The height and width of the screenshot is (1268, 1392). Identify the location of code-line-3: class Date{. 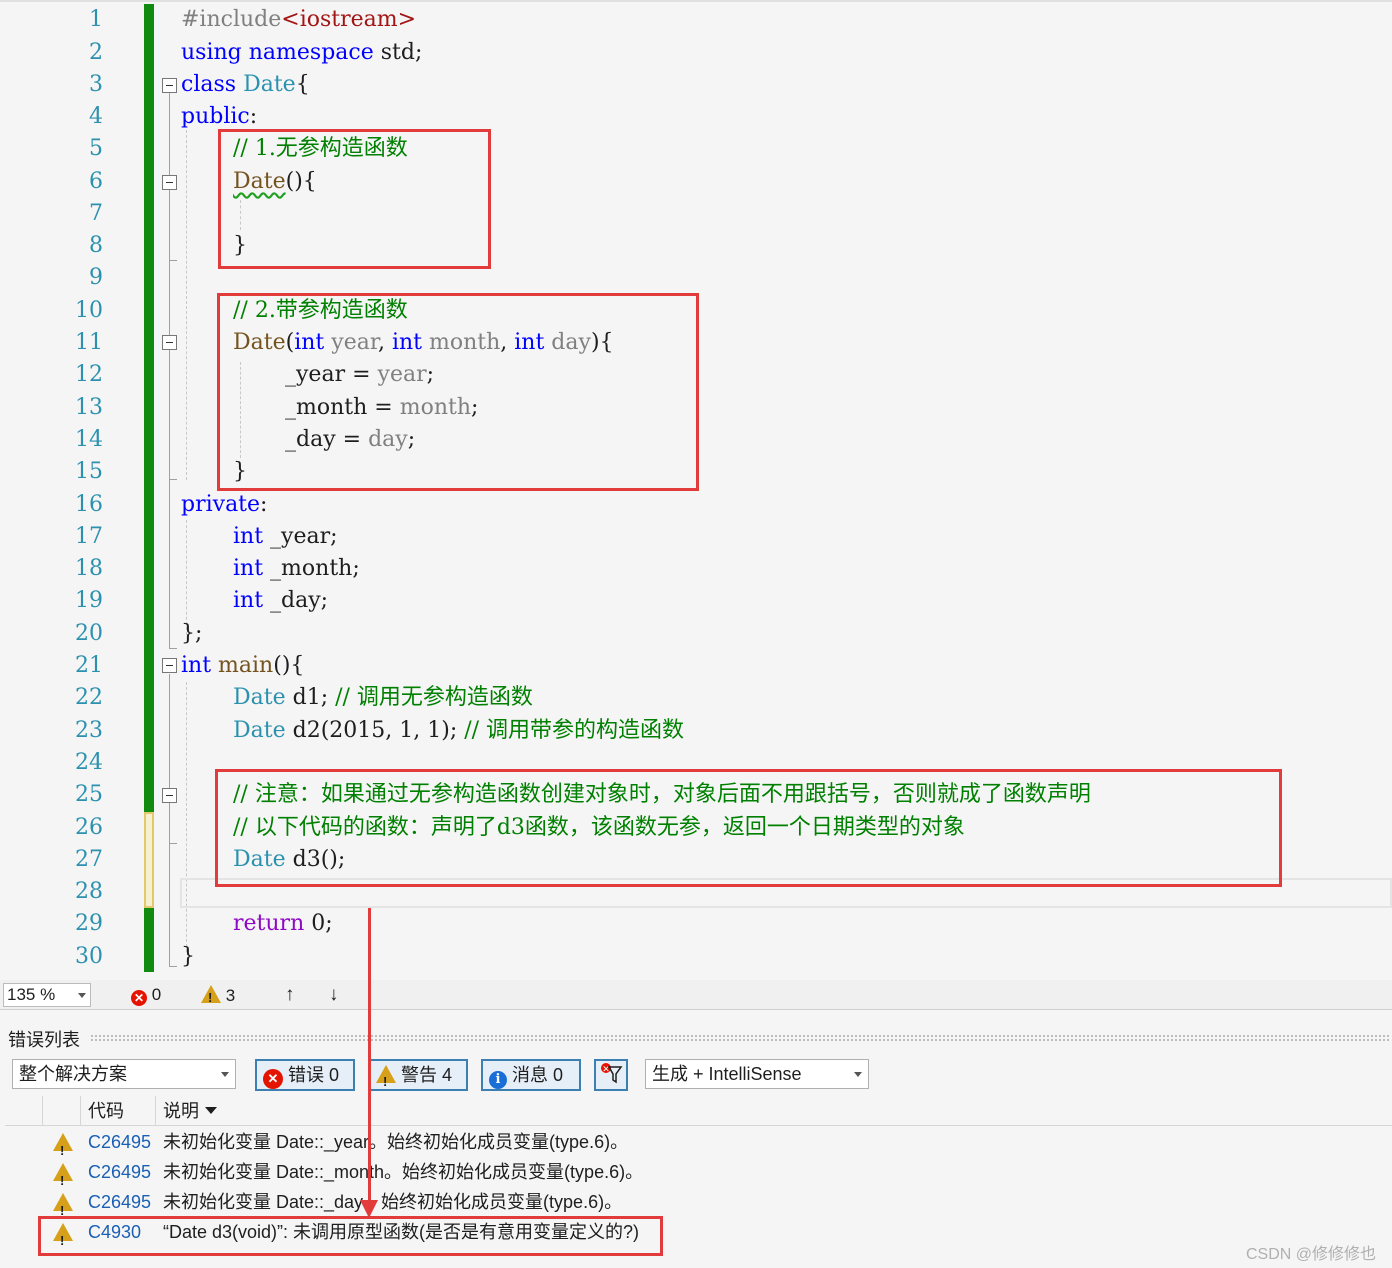
(245, 85).